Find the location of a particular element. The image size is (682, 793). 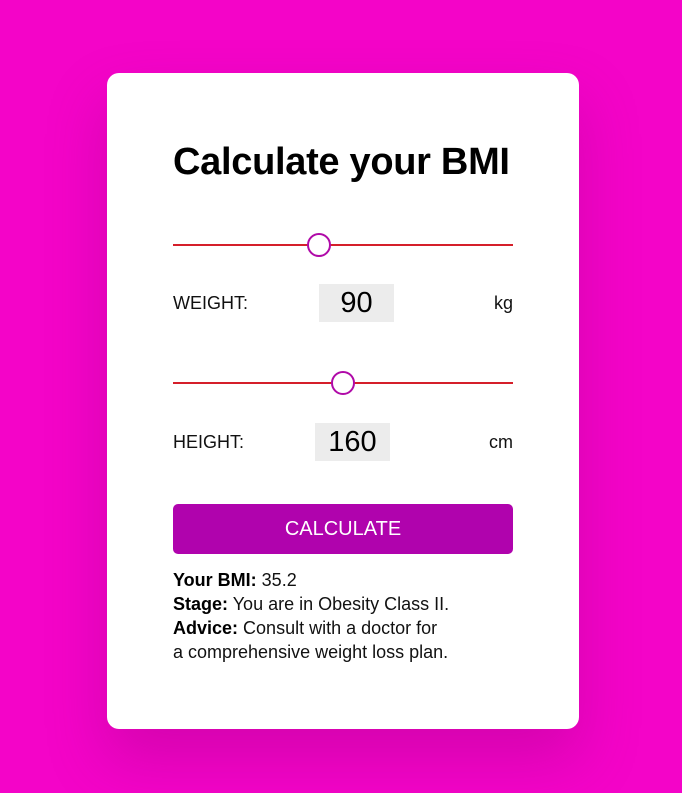

height-row: HEIGHT: 160 cm is located at coordinates (343, 442).